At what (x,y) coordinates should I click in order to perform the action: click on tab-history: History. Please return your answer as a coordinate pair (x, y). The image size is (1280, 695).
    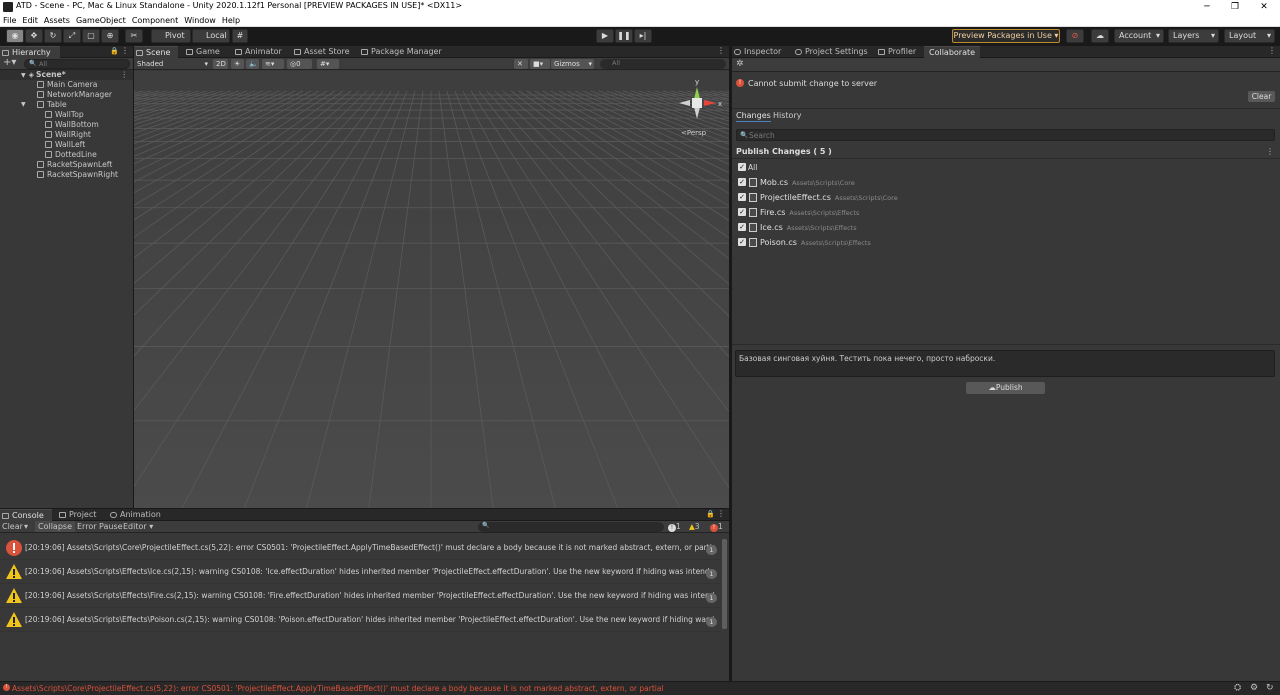
    Looking at the image, I should click on (787, 115).